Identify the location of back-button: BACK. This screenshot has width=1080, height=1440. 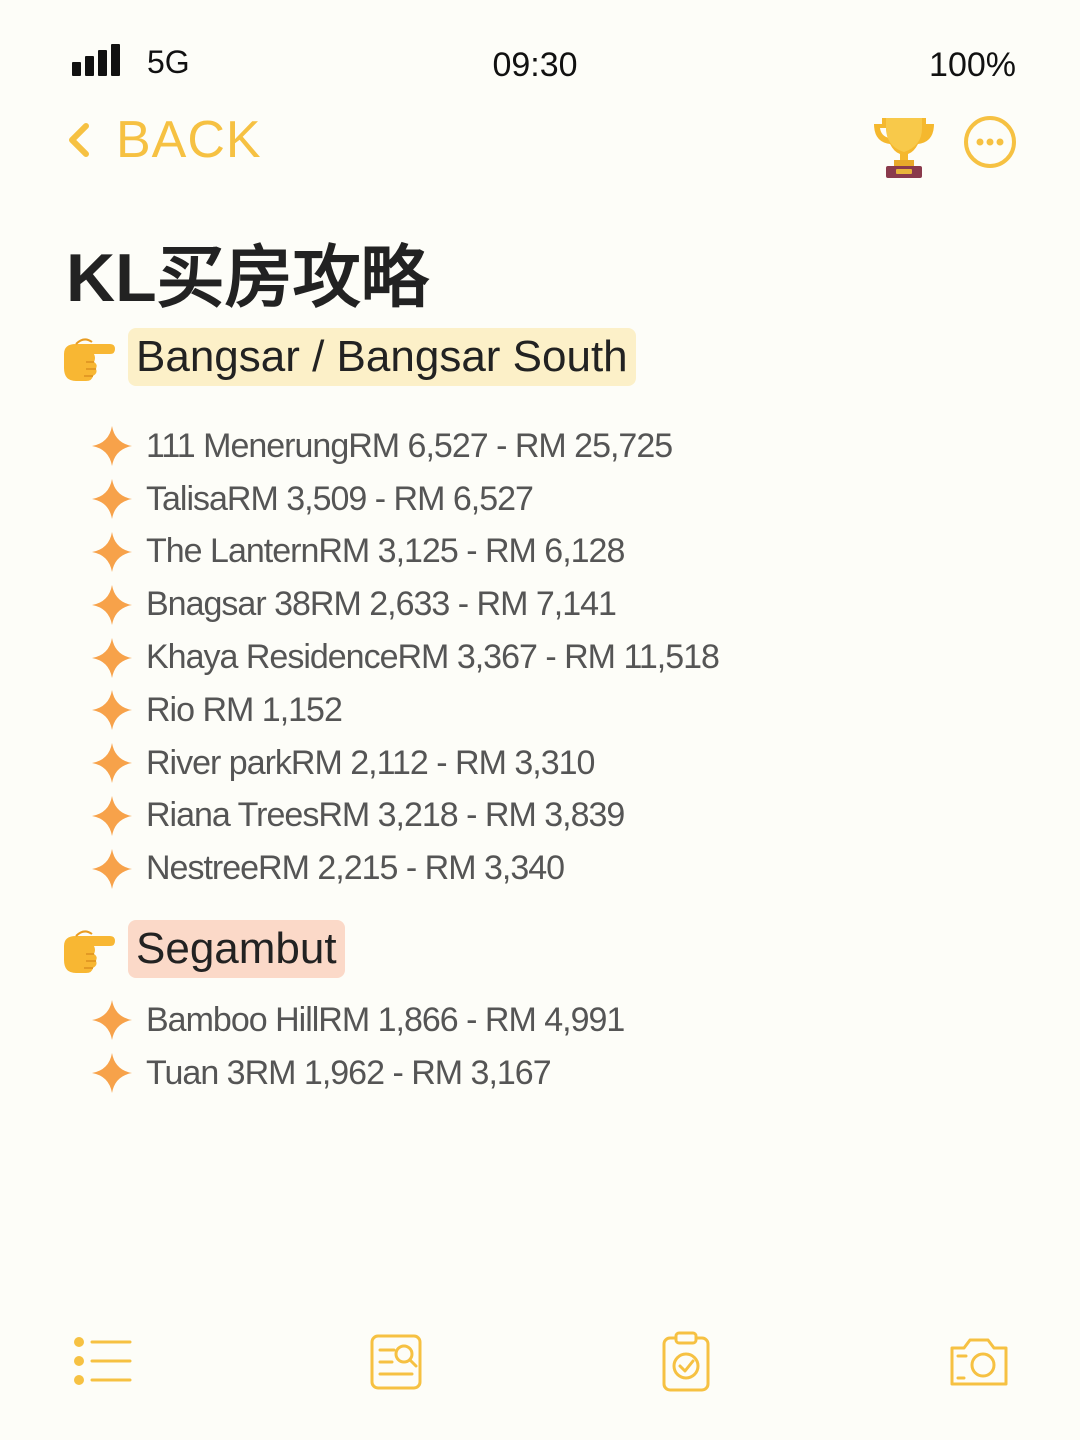
(161, 140).